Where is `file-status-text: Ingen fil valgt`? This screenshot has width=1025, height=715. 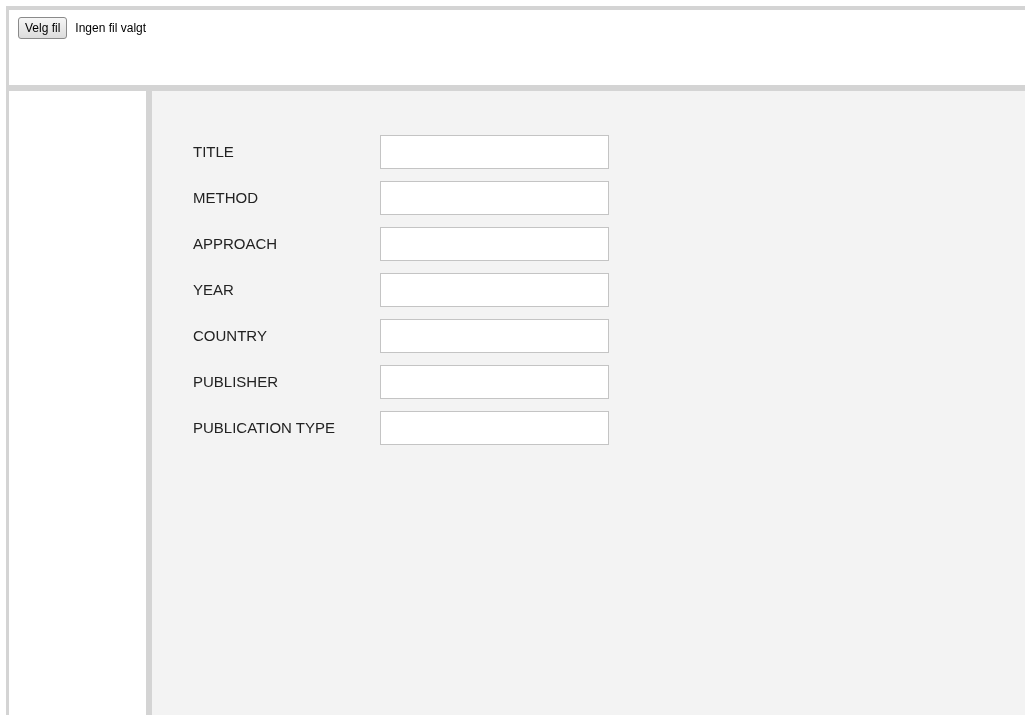 file-status-text: Ingen fil valgt is located at coordinates (111, 28).